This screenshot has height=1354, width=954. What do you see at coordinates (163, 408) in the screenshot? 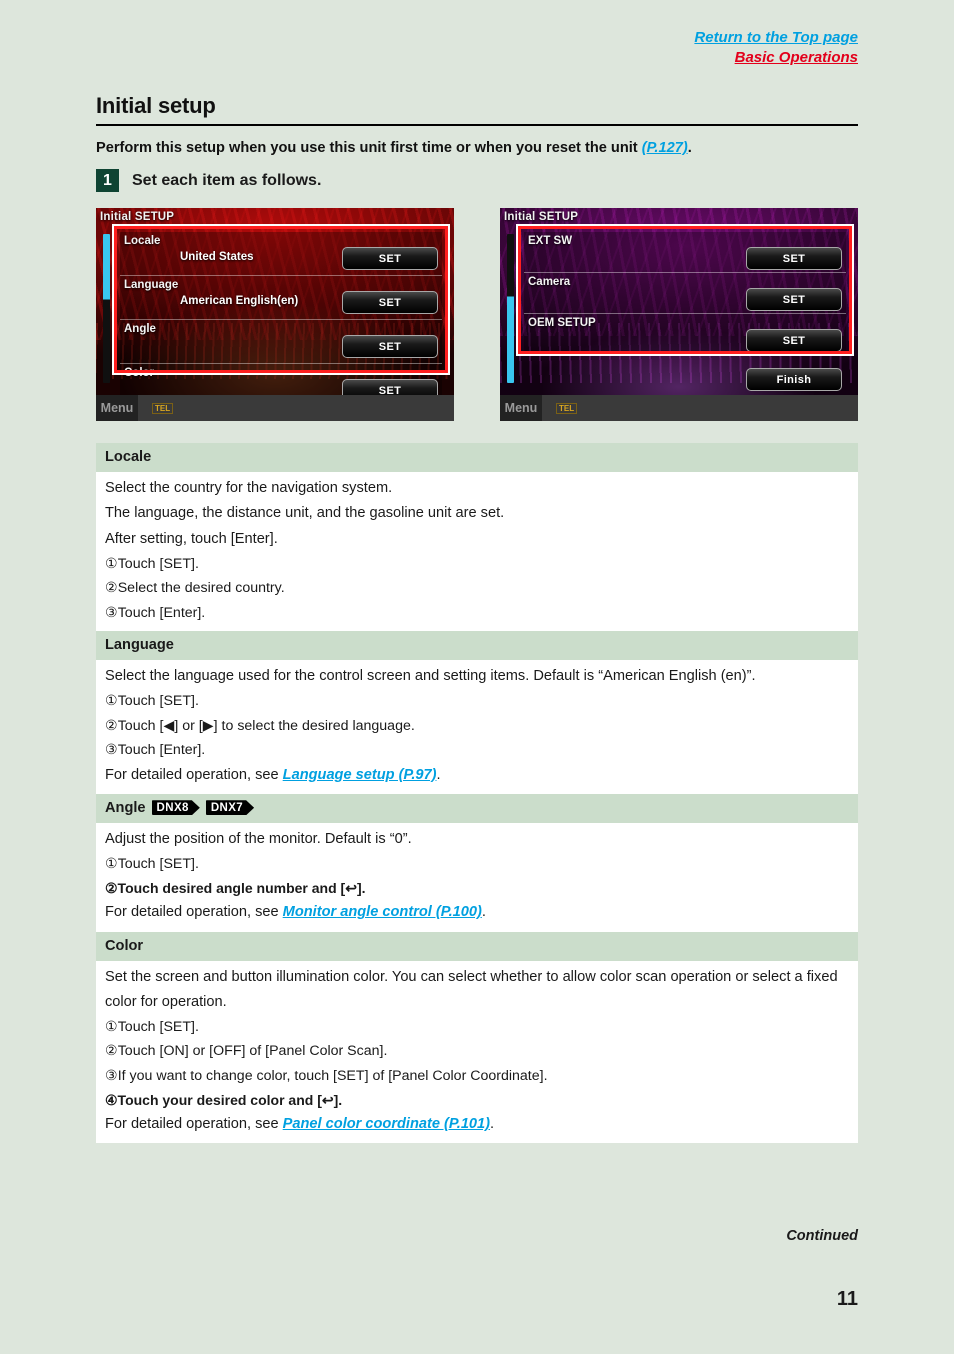
I see `tel-indicator-left: TEL` at bounding box center [163, 408].